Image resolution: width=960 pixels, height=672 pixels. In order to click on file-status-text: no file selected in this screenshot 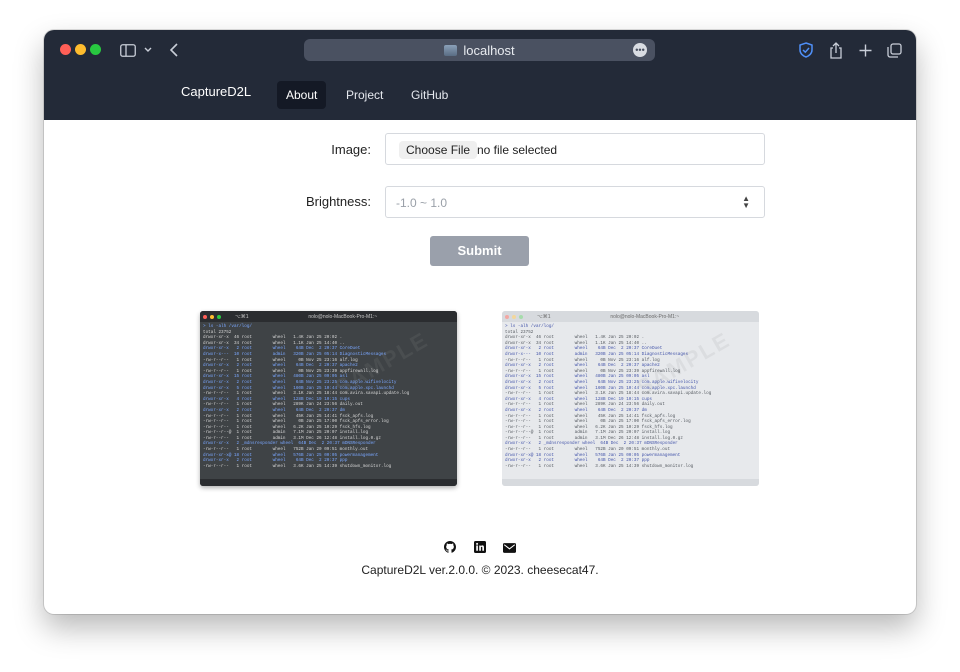, I will do `click(517, 150)`.